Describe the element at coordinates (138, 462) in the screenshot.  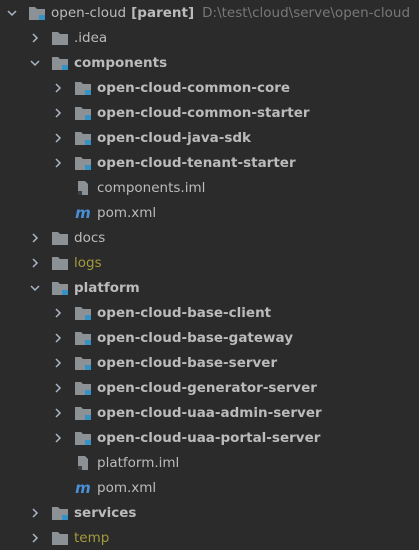
I see `tree-item-label: platform.iml` at that location.